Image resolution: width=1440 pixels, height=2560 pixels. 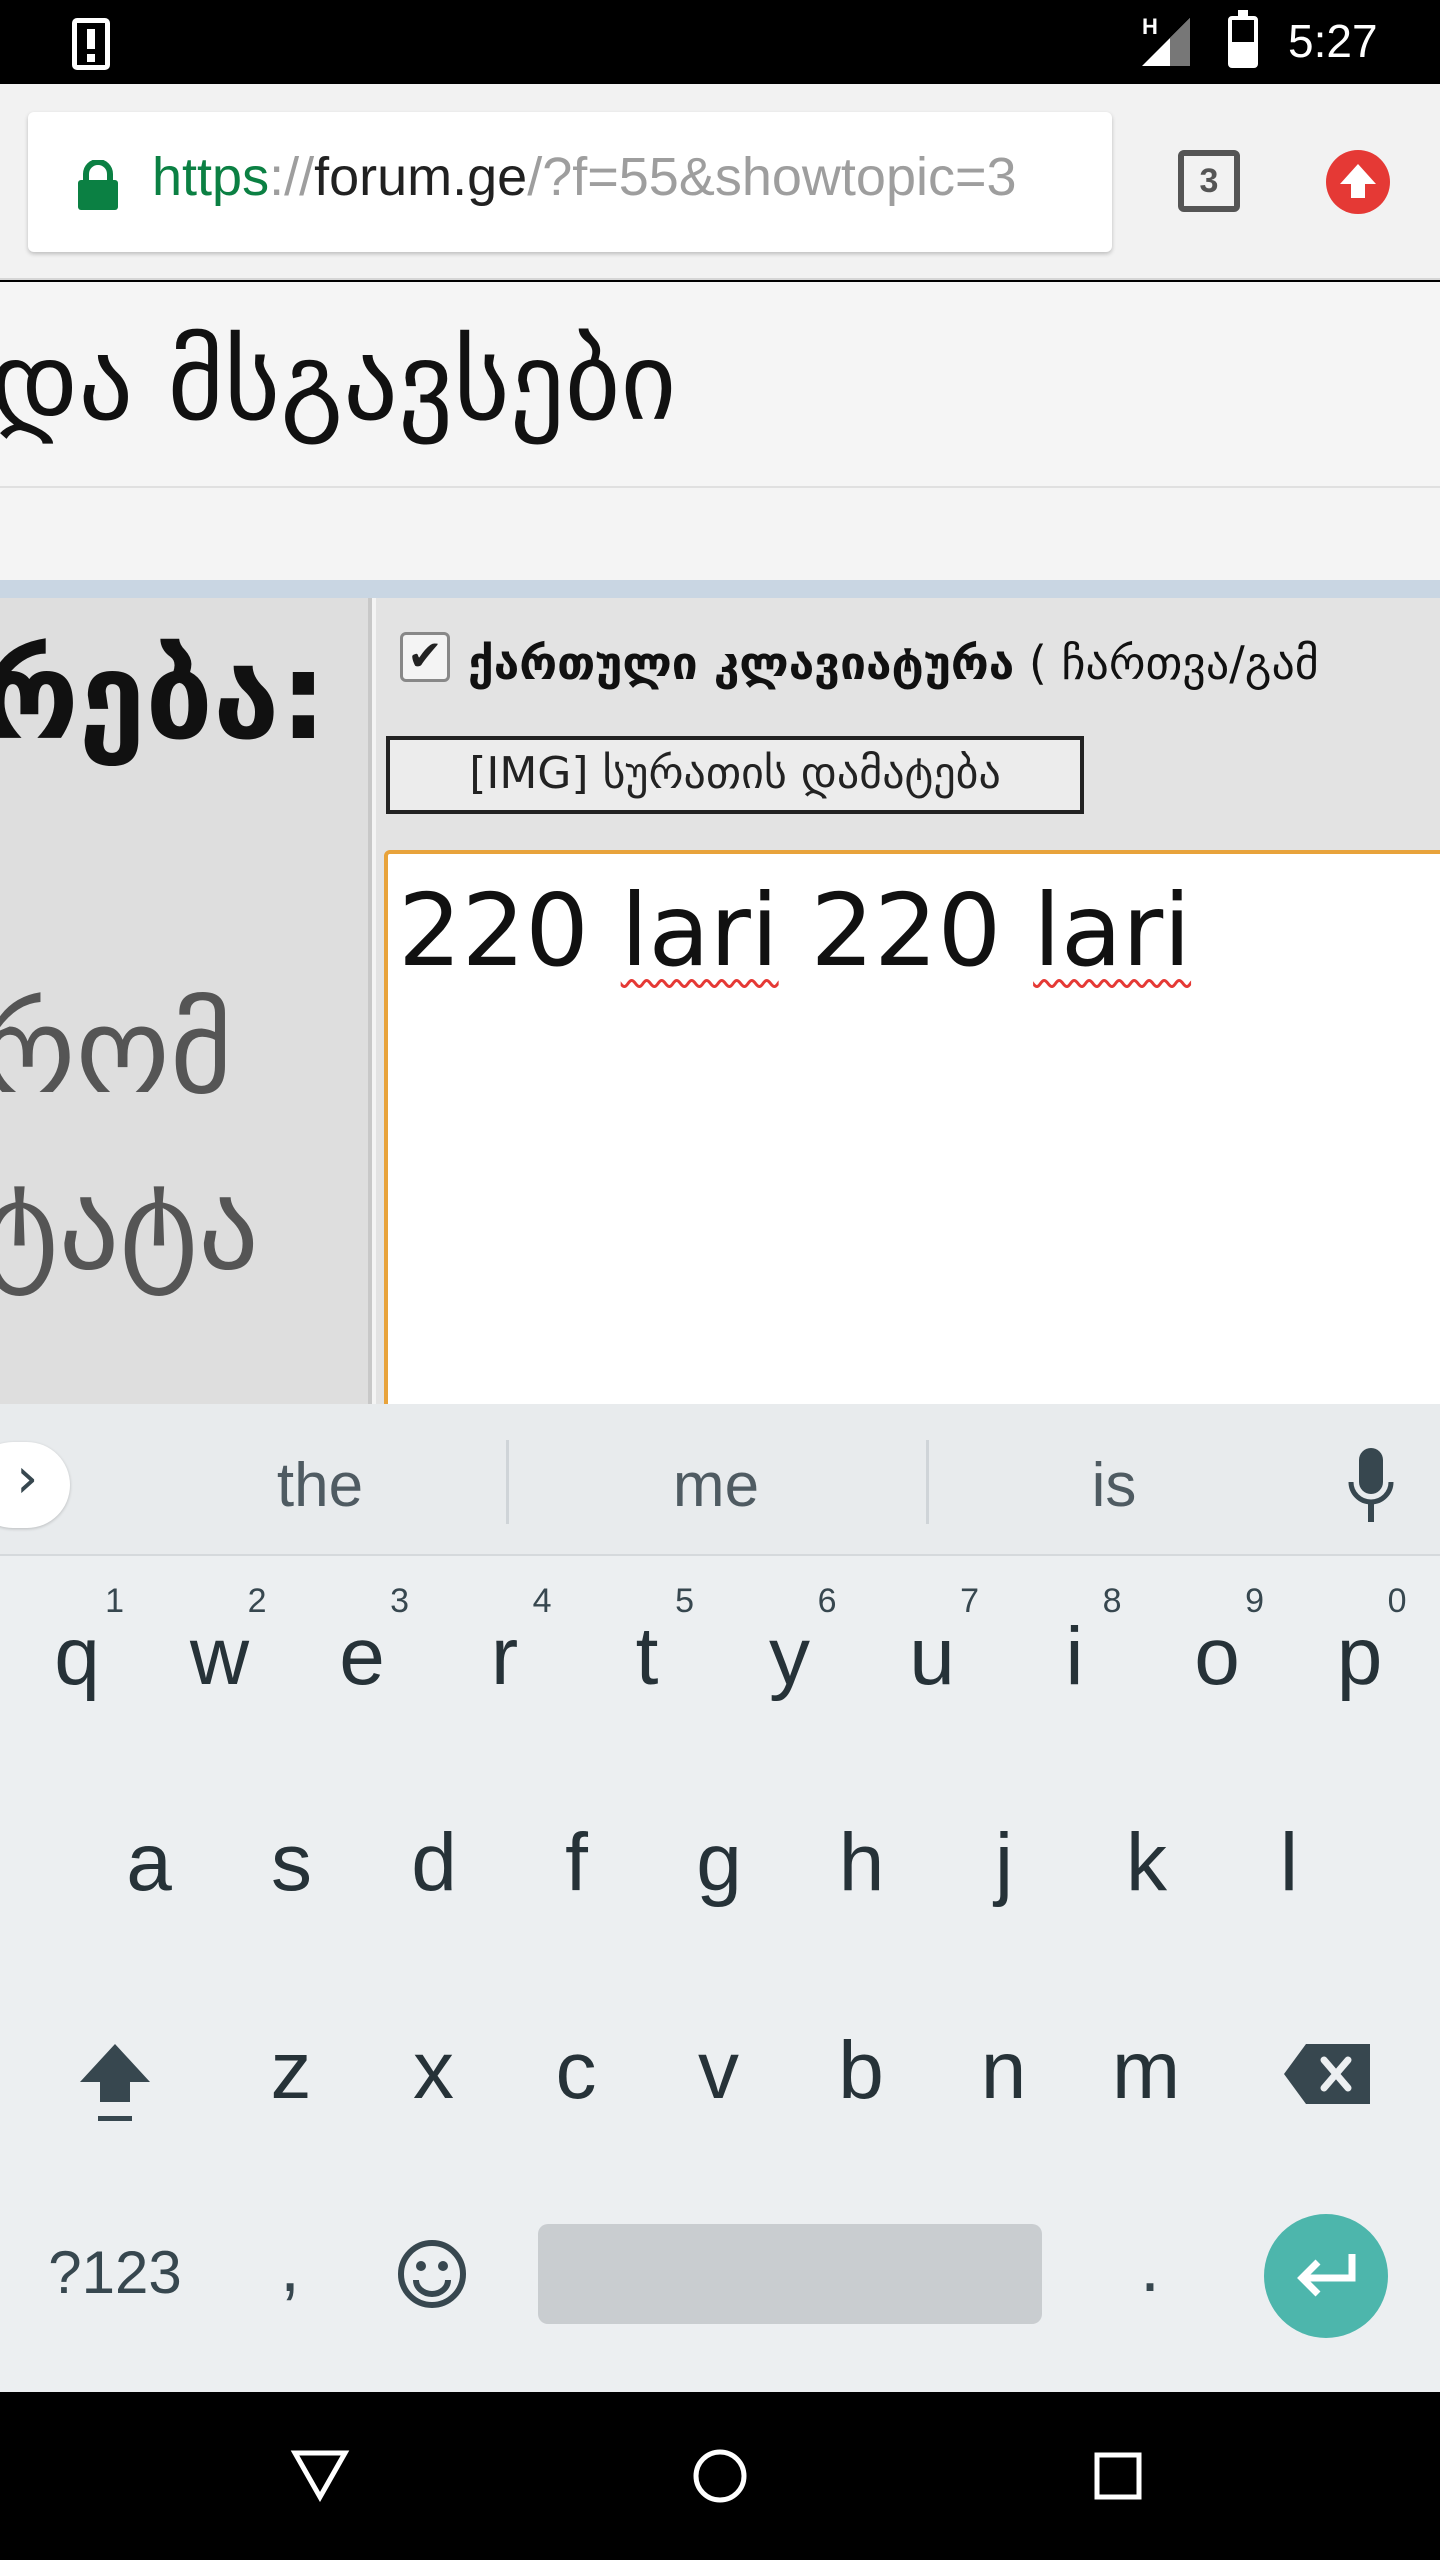 What do you see at coordinates (434, 1865) in the screenshot?
I see `key-d: d` at bounding box center [434, 1865].